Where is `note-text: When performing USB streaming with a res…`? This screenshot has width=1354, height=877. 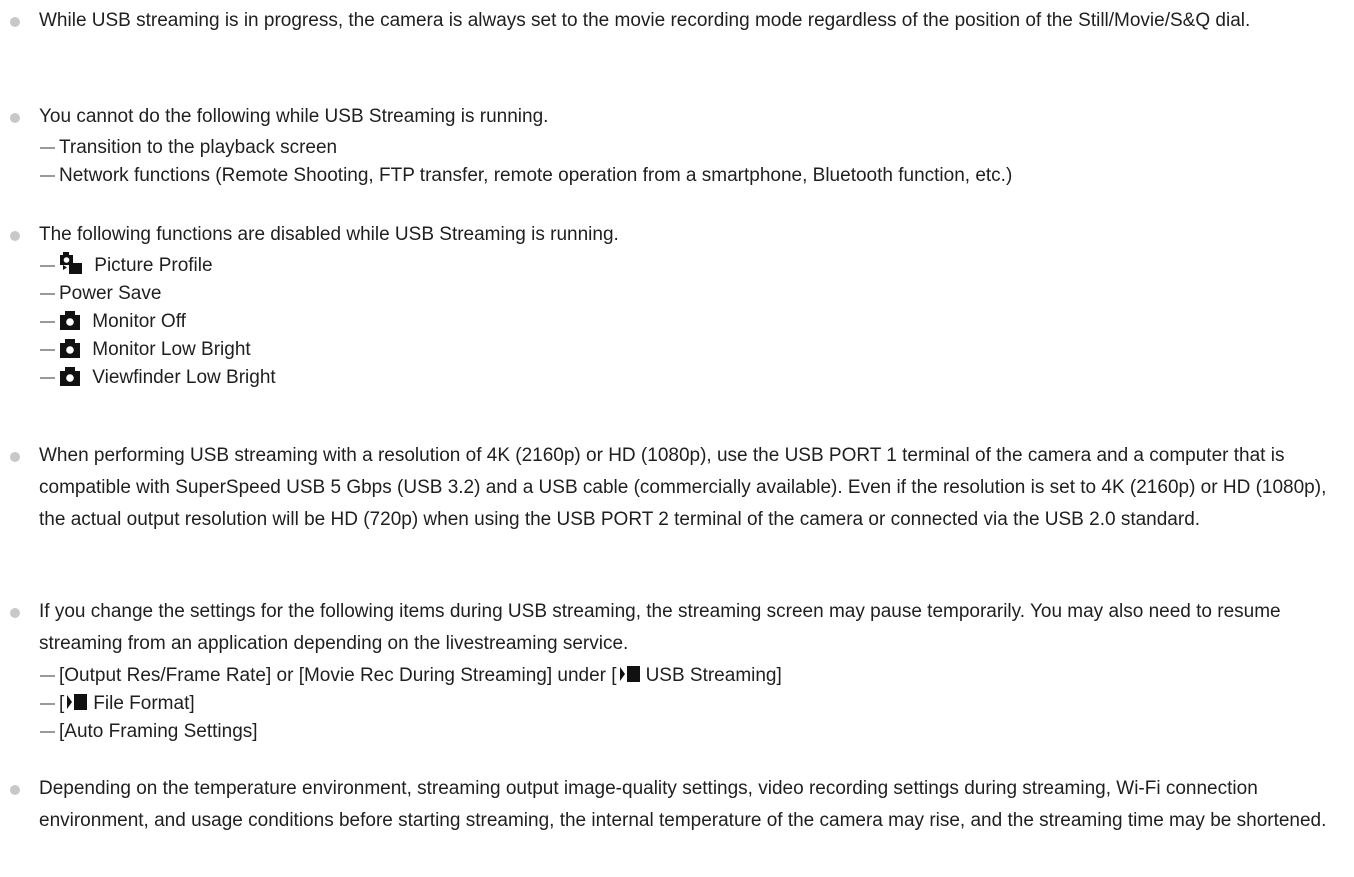
note-text: When performing USB streaming with a res… is located at coordinates (683, 487).